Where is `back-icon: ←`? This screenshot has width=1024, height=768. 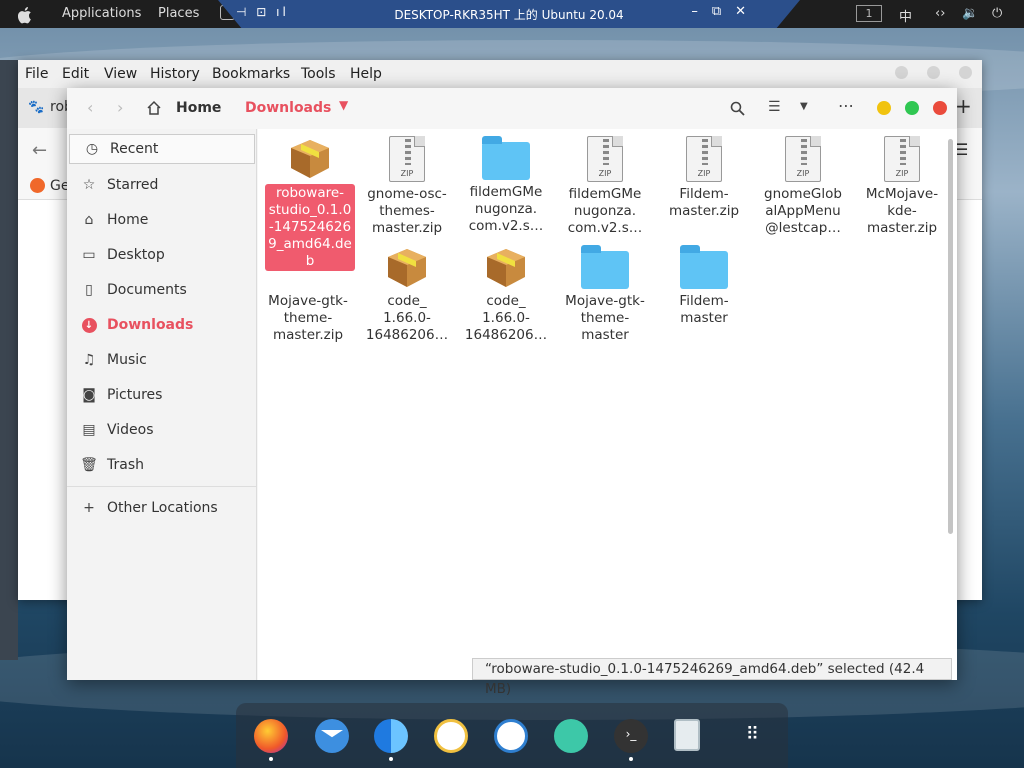 back-icon: ← is located at coordinates (39, 150).